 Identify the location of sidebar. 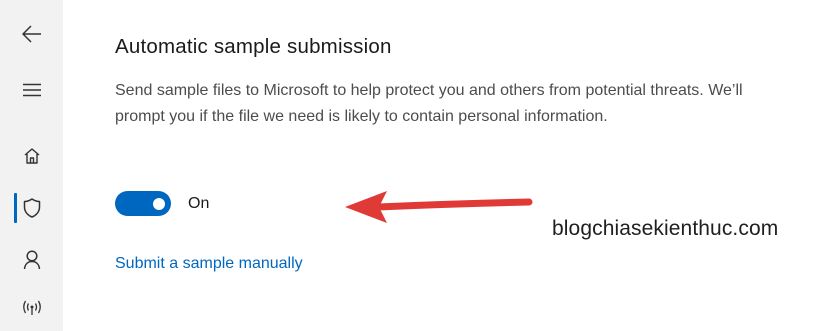
(31, 165).